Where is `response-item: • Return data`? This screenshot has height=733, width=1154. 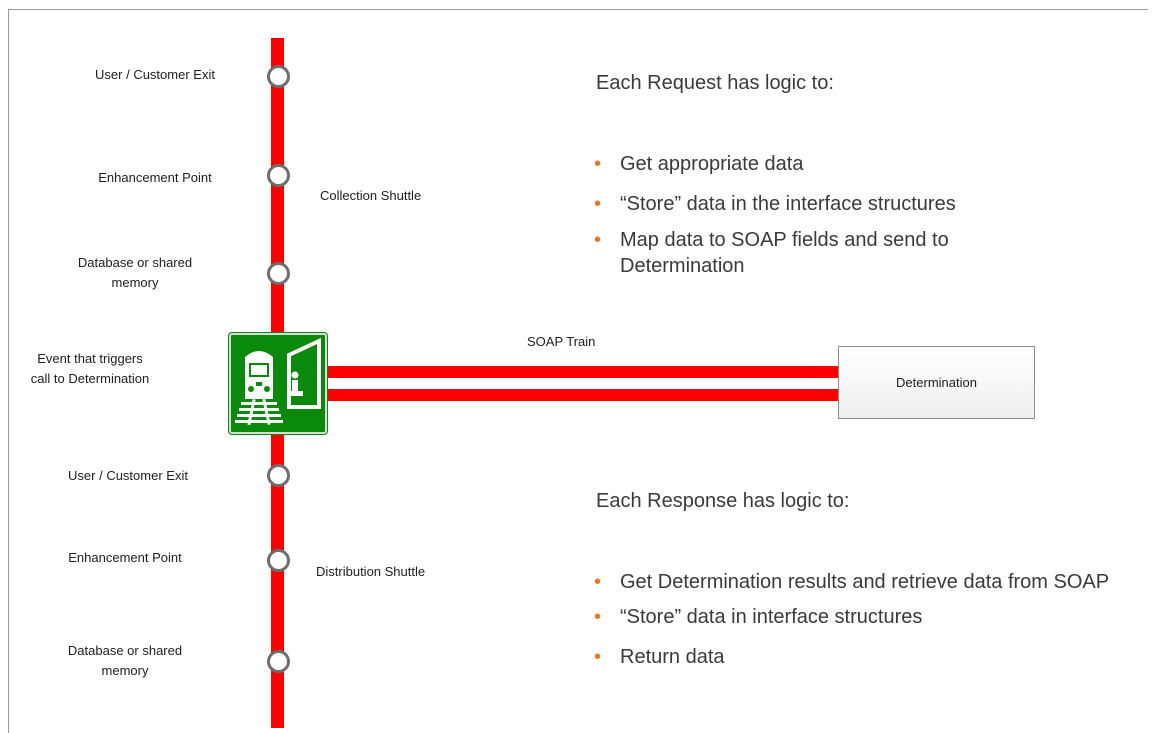
response-item: • Return data is located at coordinates (854, 657).